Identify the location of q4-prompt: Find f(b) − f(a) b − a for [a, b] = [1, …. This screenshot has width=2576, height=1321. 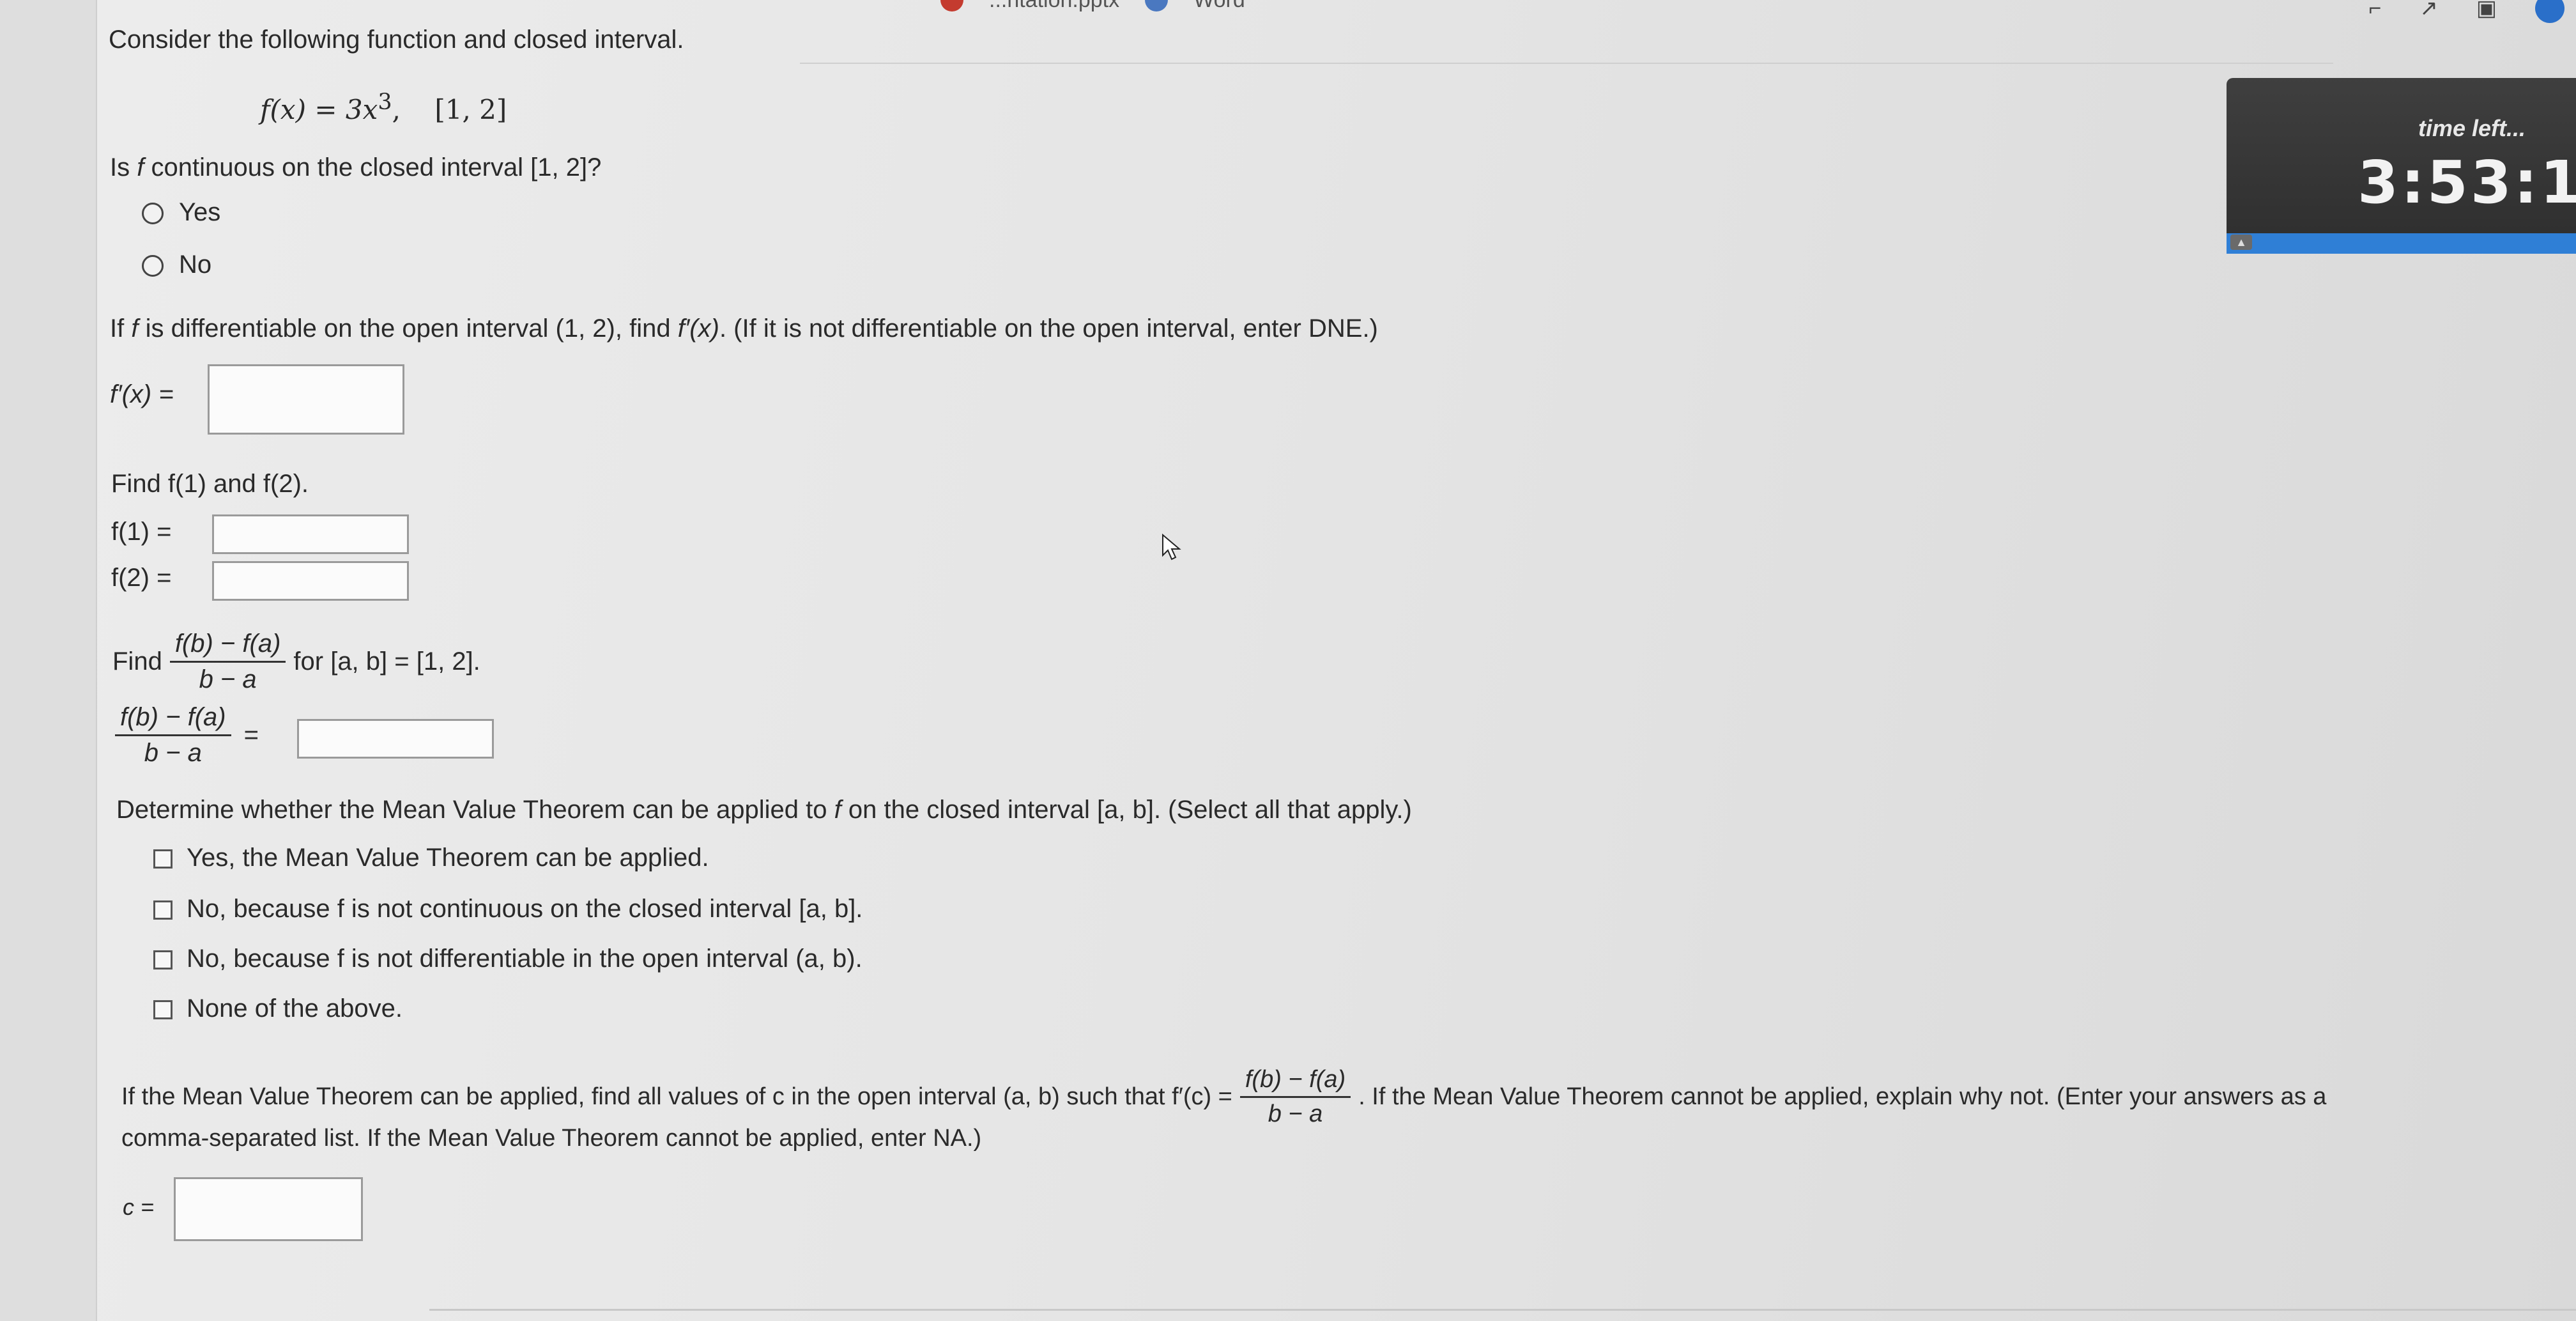
(296, 662).